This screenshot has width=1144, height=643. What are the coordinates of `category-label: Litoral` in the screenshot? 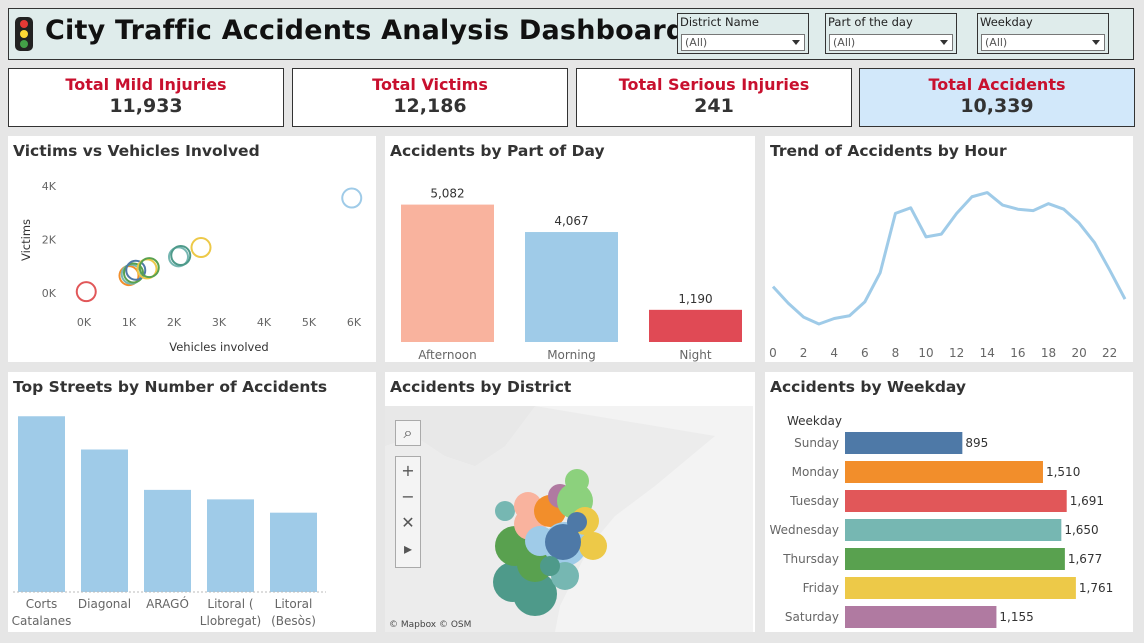 It's located at (294, 604).